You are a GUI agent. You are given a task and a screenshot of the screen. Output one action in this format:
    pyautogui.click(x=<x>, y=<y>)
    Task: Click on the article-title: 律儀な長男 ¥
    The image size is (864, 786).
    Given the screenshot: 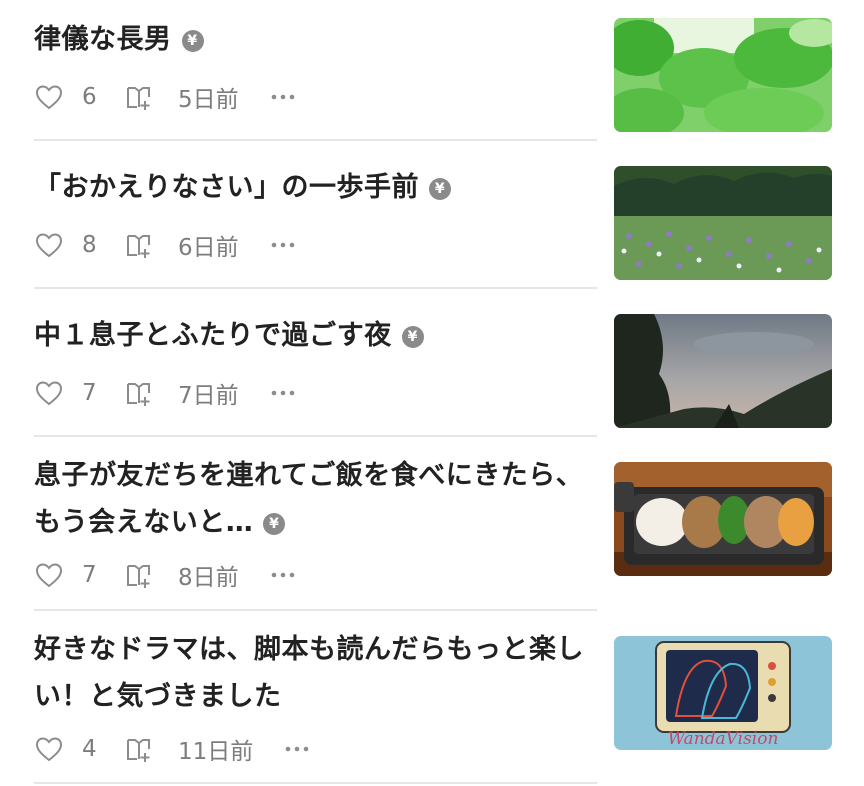 What is the action you would take?
    pyautogui.click(x=315, y=39)
    